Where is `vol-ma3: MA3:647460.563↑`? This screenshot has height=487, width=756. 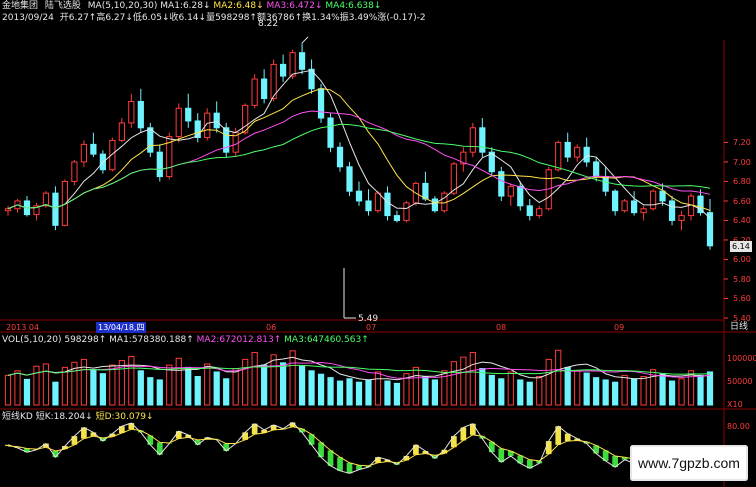 vol-ma3: MA3:647460.563↑ is located at coordinates (326, 340).